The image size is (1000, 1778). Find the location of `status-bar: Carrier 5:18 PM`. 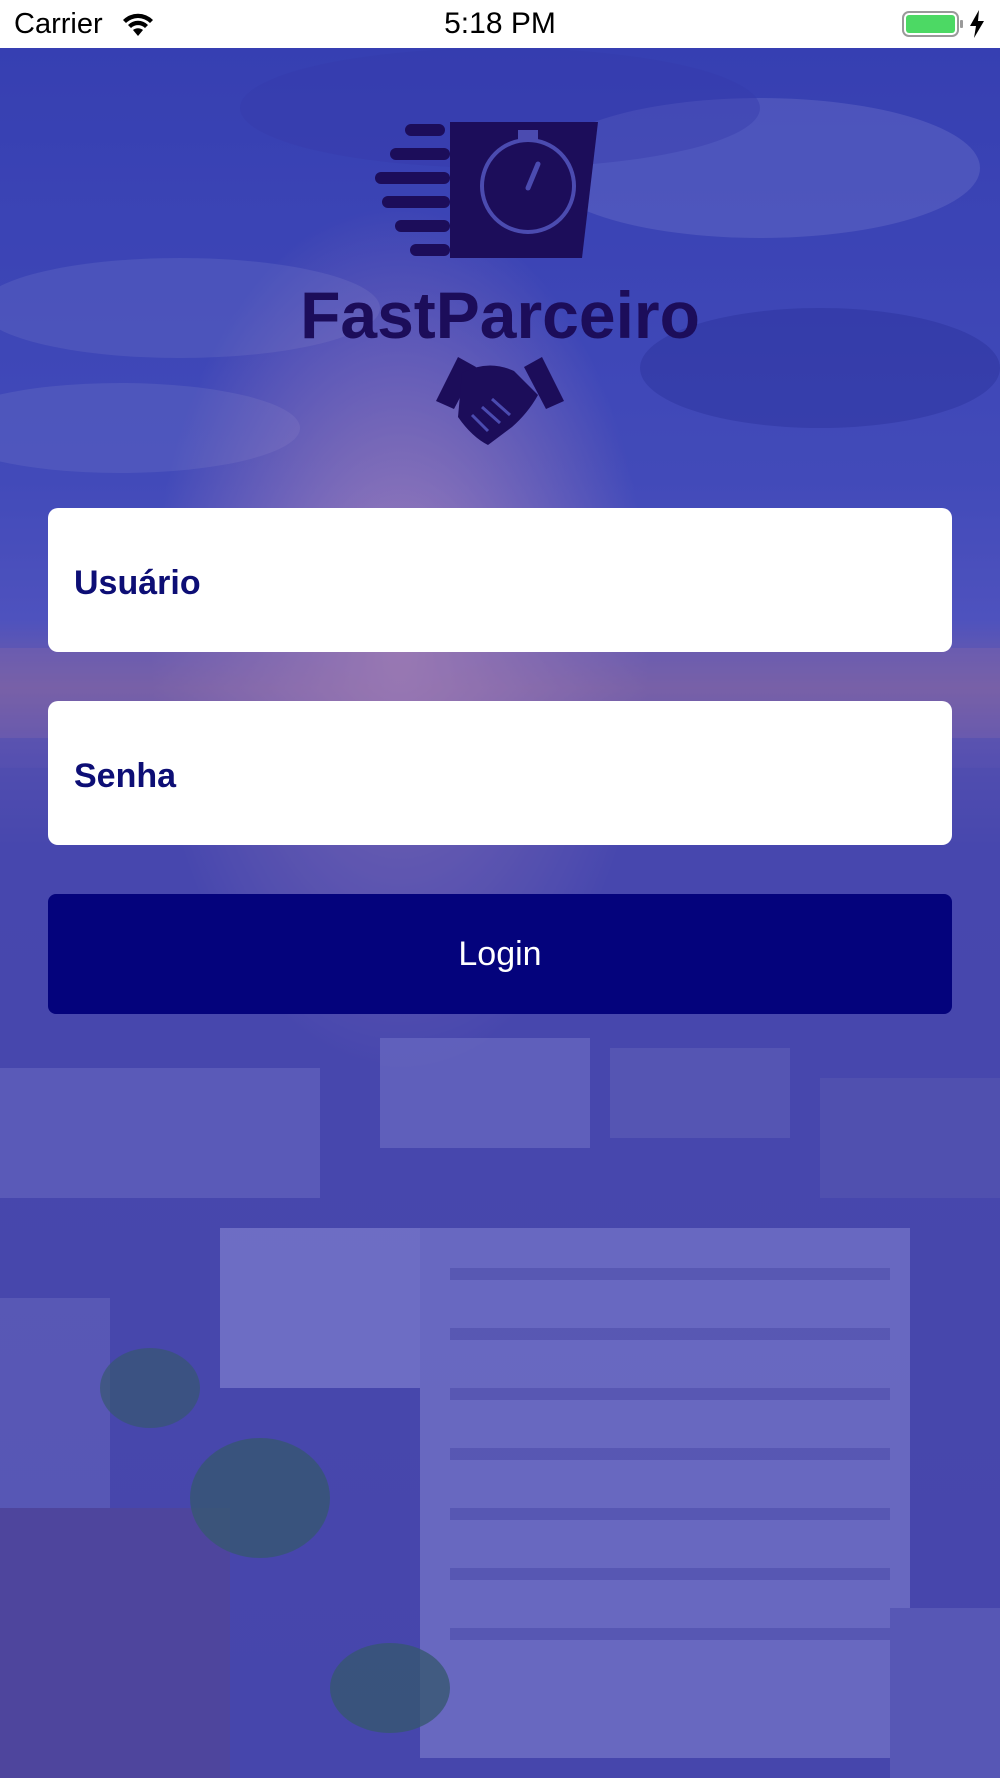

status-bar: Carrier 5:18 PM is located at coordinates (500, 24).